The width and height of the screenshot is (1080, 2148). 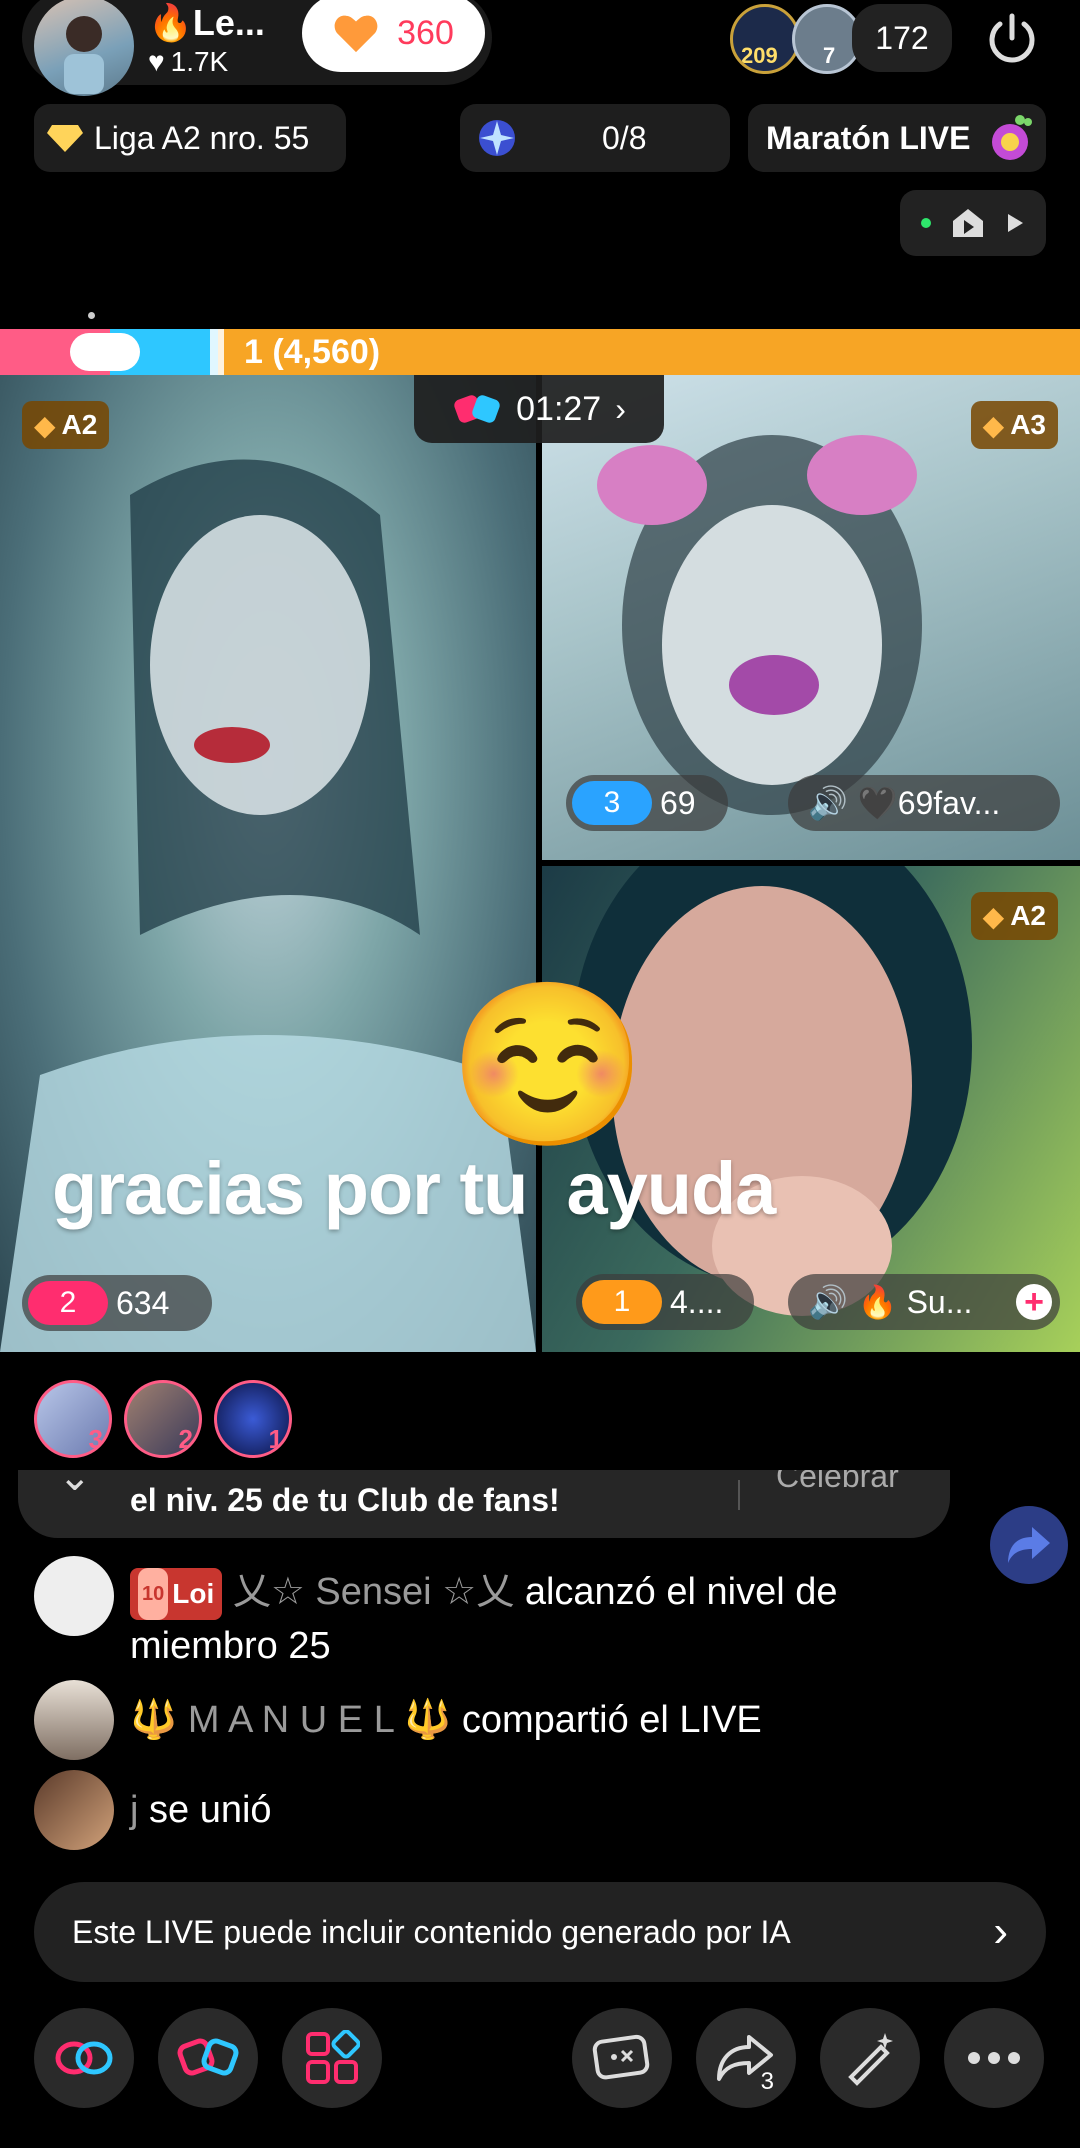 I want to click on tile-1-league-badge: ◆ A2, so click(x=66, y=425).